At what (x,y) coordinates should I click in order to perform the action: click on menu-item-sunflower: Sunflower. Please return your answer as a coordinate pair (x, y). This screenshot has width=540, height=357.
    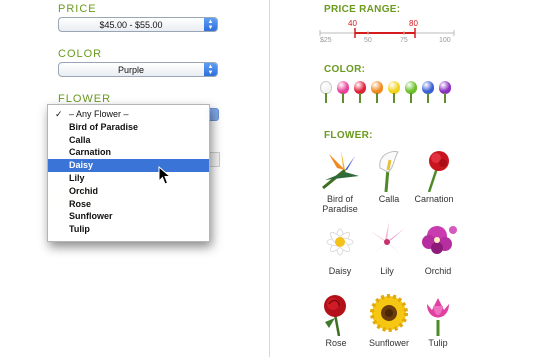
    Looking at the image, I should click on (128, 216).